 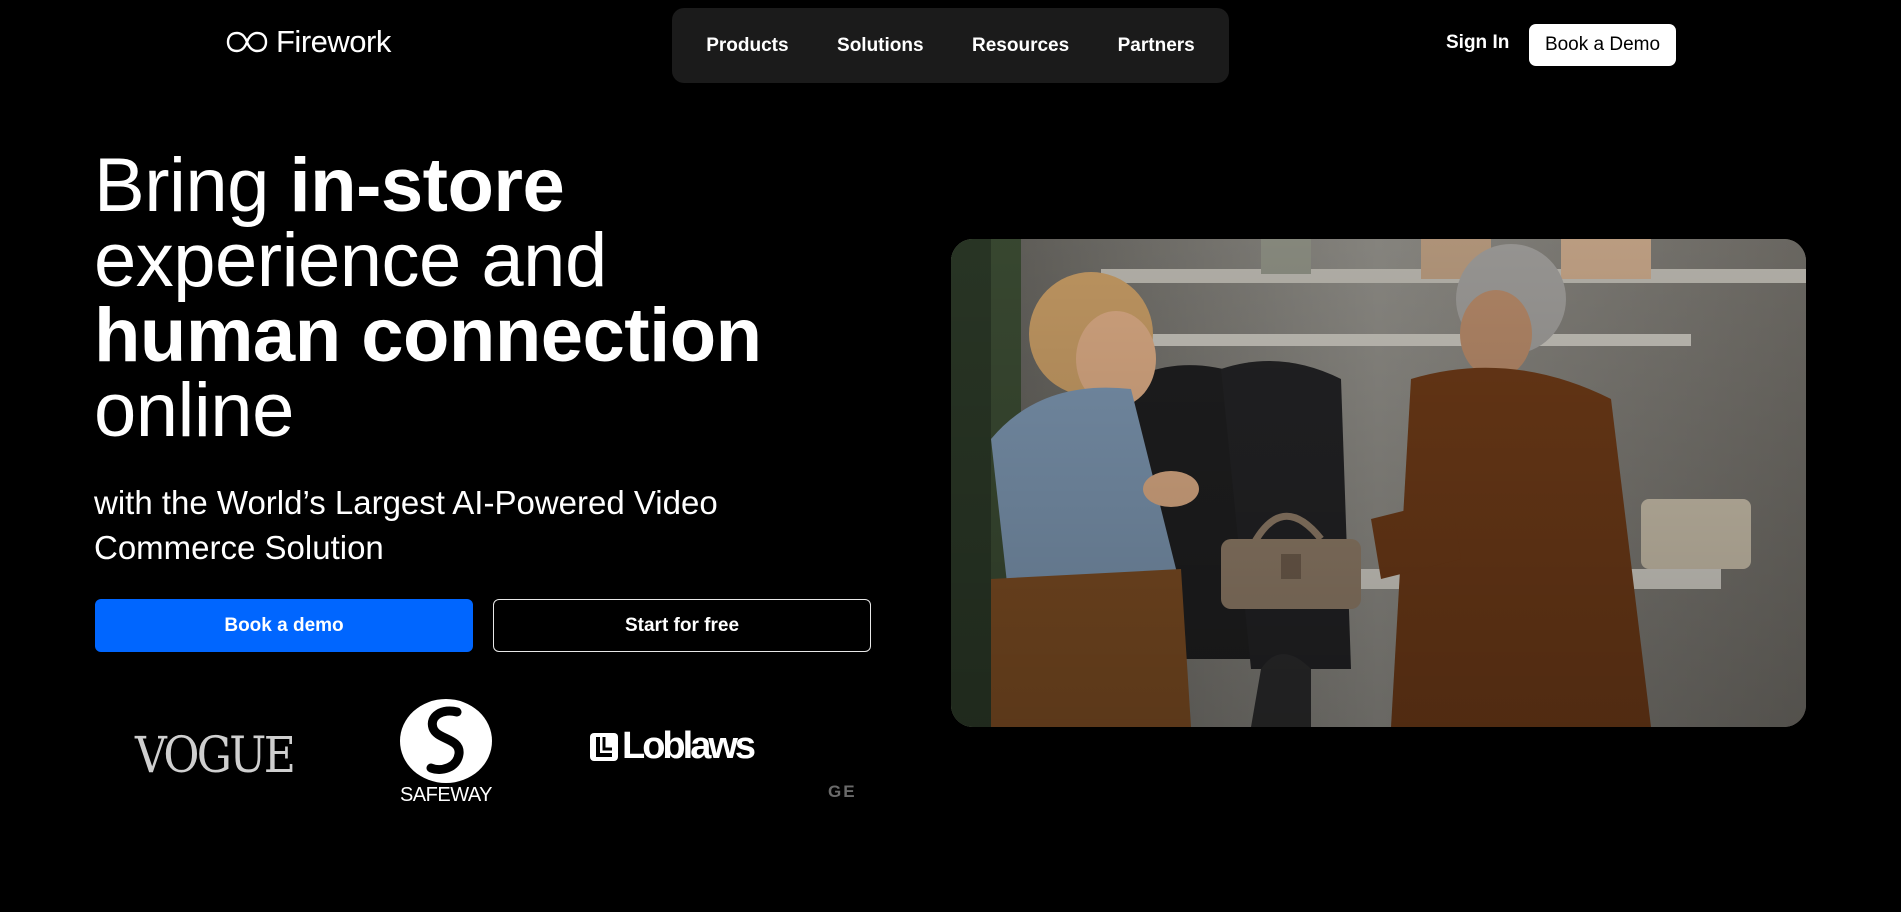 I want to click on safeway-s-icon, so click(x=446, y=741).